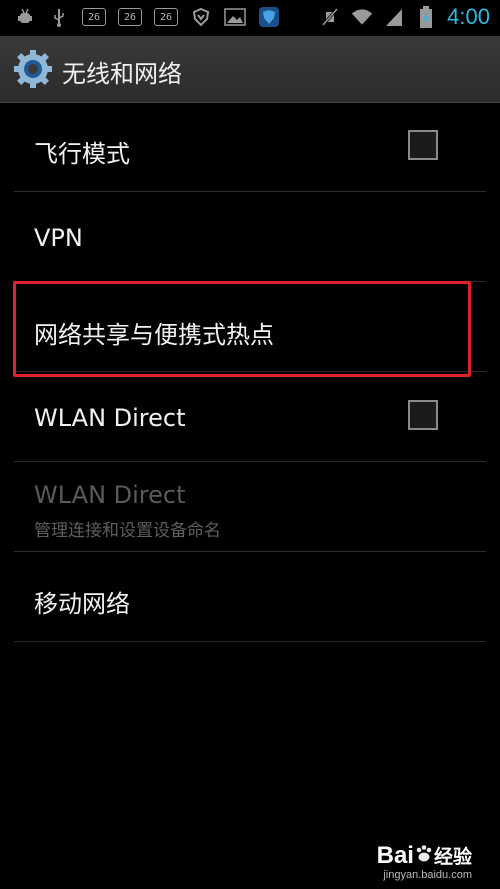 The height and width of the screenshot is (889, 500). What do you see at coordinates (250, 417) in the screenshot?
I see `list-item-wlan-direct: WLAN Direct` at bounding box center [250, 417].